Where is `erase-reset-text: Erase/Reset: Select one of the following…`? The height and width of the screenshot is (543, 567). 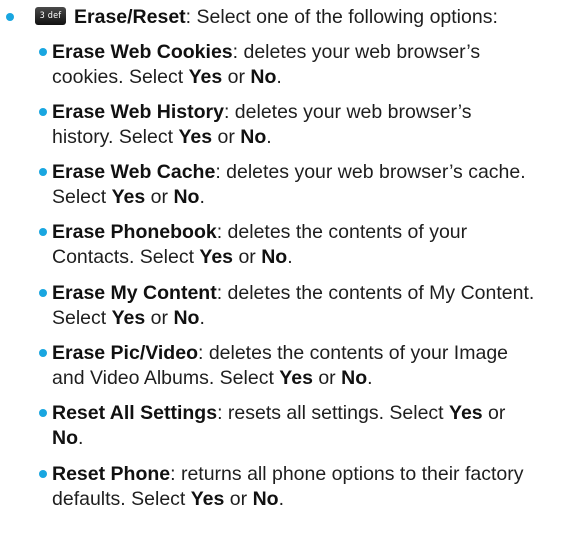 erase-reset-text: Erase/Reset: Select one of the following… is located at coordinates (286, 17).